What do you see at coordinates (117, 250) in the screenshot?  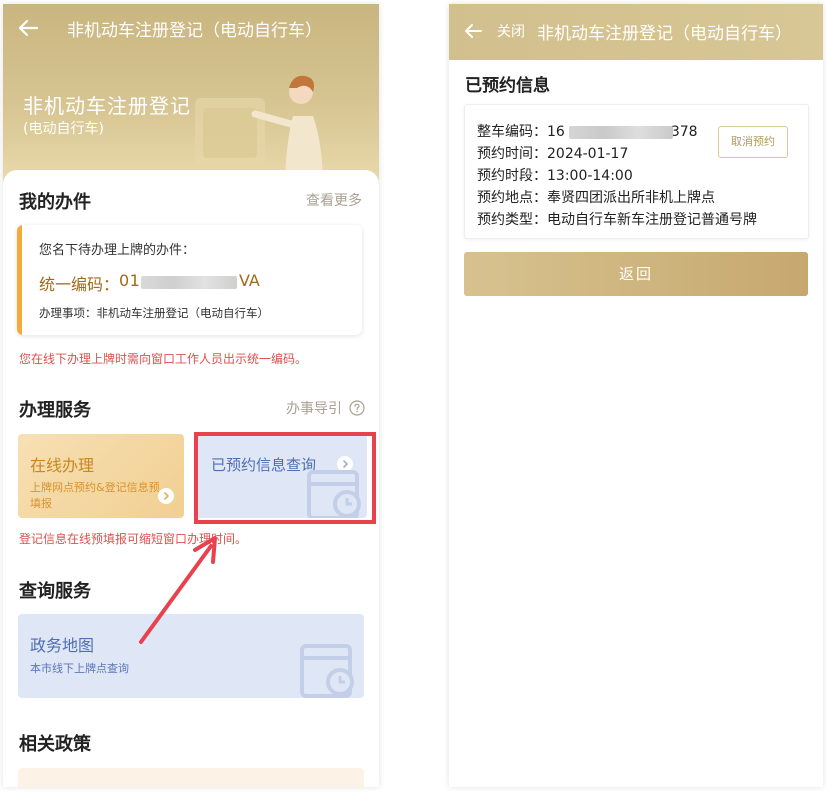 I see `pending-task-label: 您名下待办理上牌的办件：` at bounding box center [117, 250].